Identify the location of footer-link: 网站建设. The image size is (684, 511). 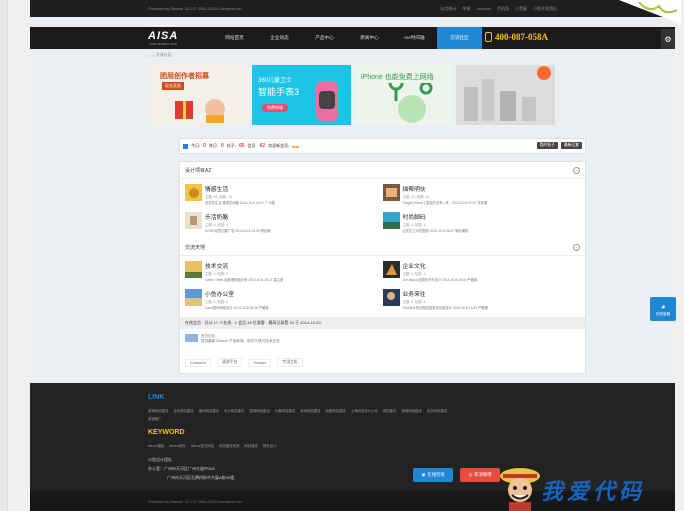
(390, 410).